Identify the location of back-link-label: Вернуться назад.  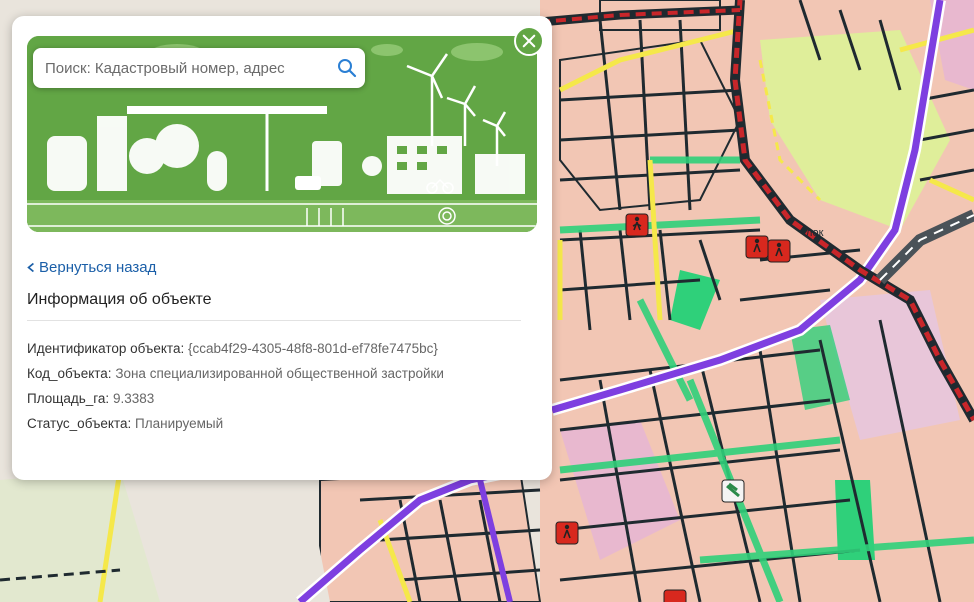
(98, 267).